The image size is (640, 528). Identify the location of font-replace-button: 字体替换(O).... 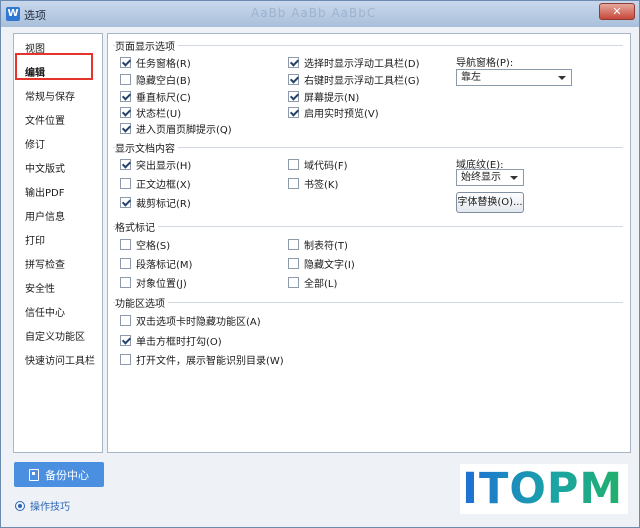
(490, 202).